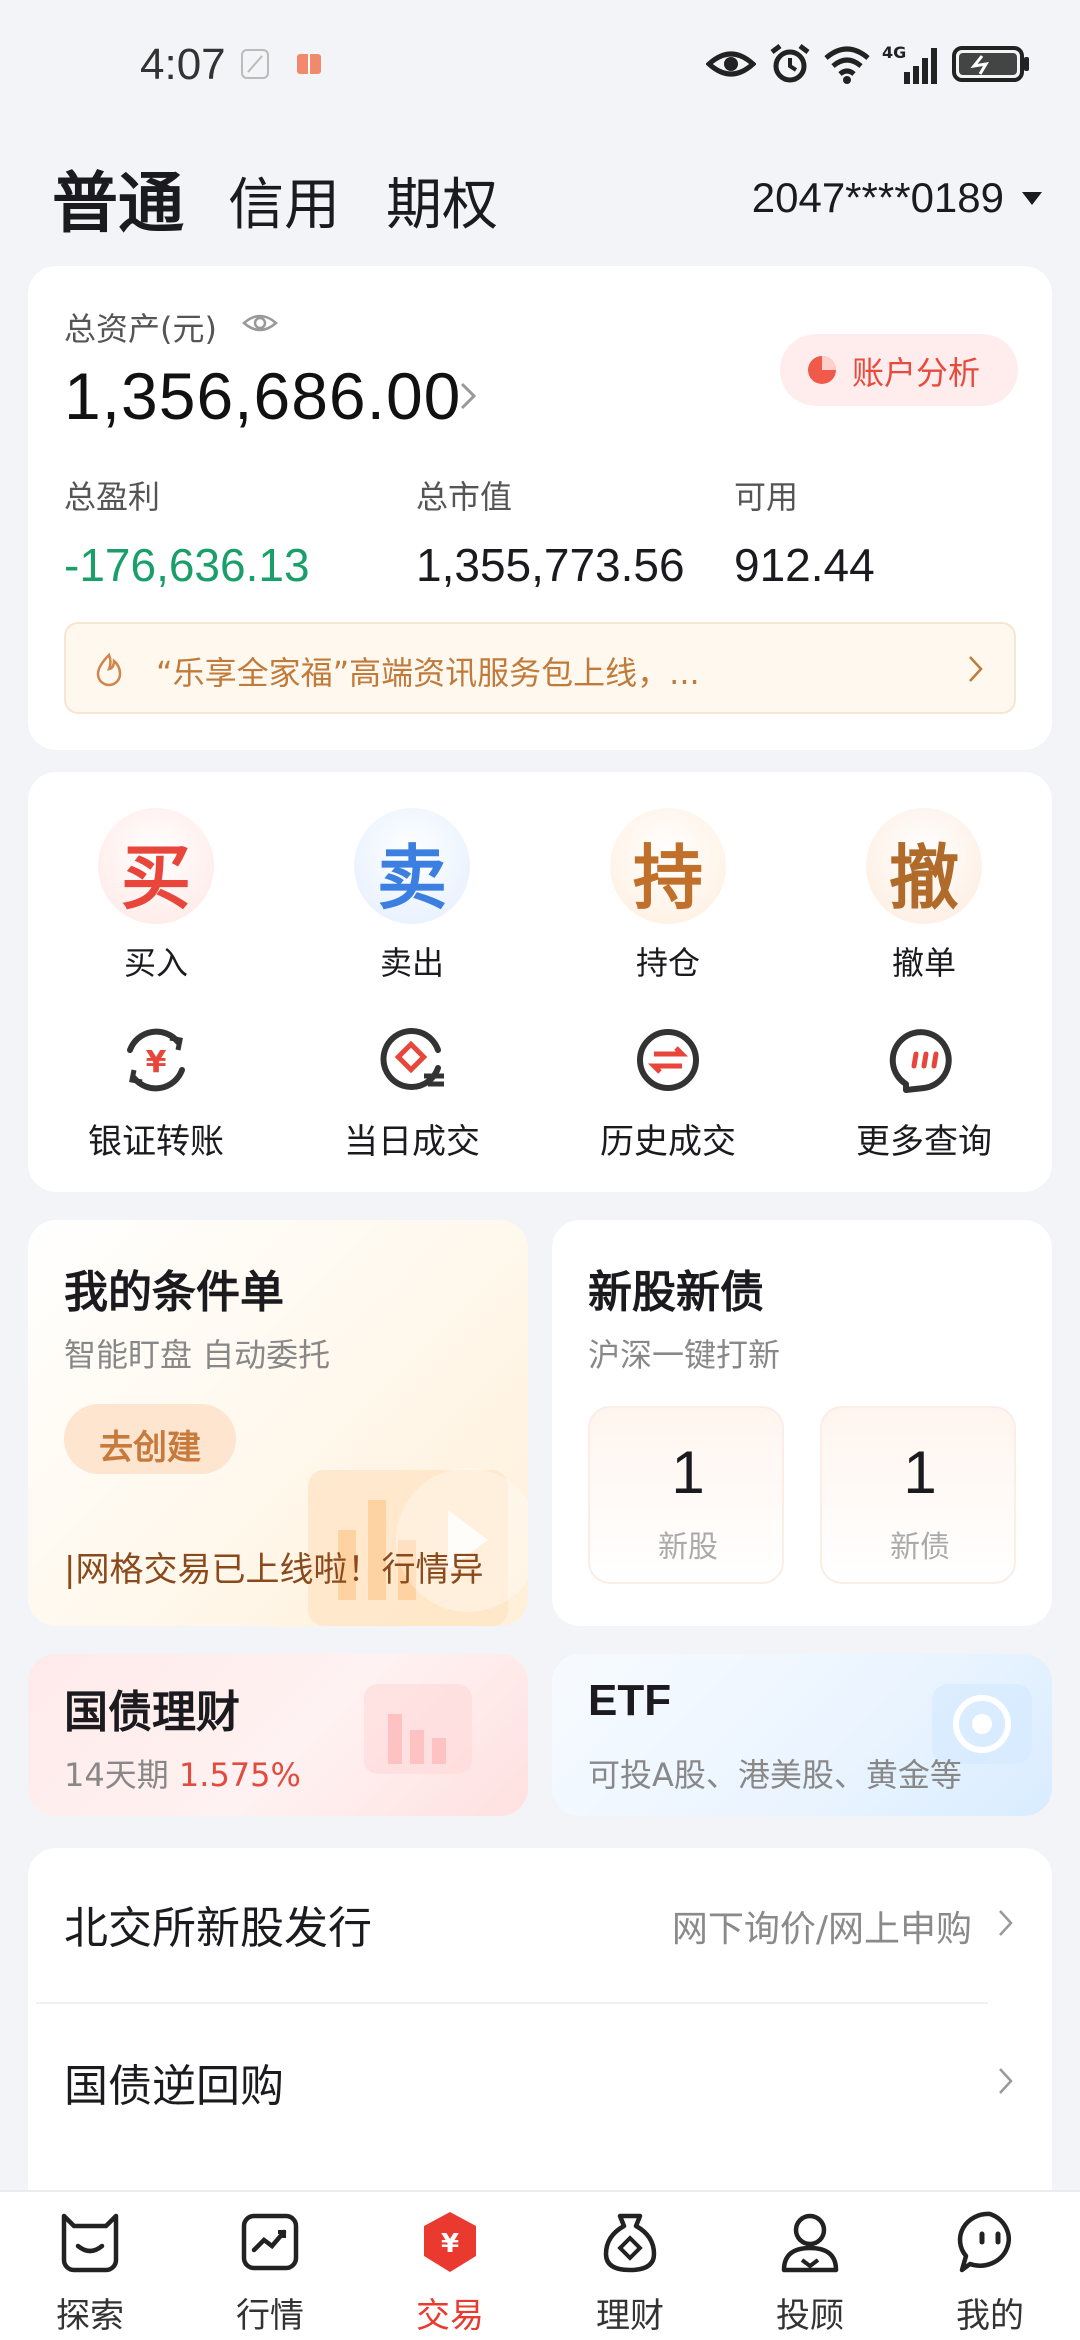  What do you see at coordinates (668, 1142) in the screenshot?
I see `history-deal-label: 历史成交` at bounding box center [668, 1142].